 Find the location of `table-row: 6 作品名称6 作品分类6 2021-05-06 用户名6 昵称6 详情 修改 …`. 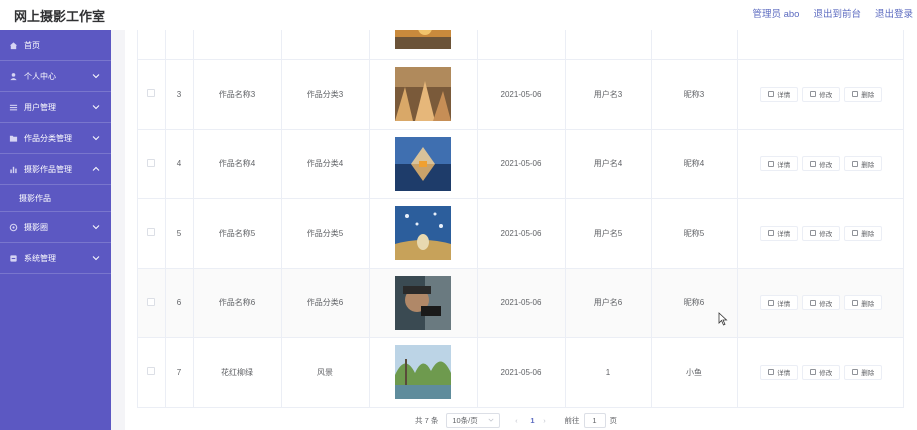

table-row: 6 作品名称6 作品分类6 2021-05-06 用户名6 昵称6 详情 修改 … is located at coordinates (520, 303).